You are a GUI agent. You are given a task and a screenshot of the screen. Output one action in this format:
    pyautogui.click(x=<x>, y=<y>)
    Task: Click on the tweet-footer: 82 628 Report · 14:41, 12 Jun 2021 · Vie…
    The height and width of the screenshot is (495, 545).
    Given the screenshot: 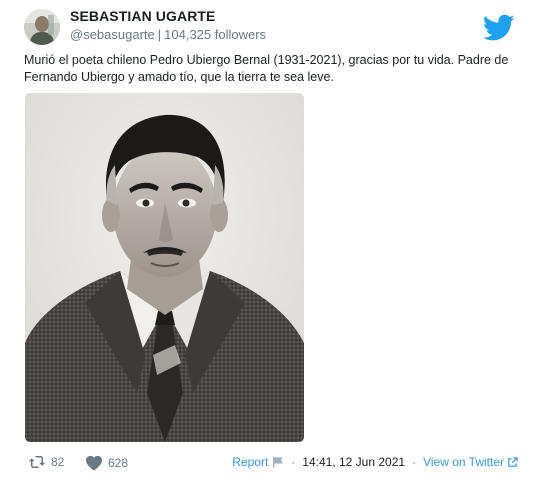 What is the action you would take?
    pyautogui.click(x=274, y=465)
    